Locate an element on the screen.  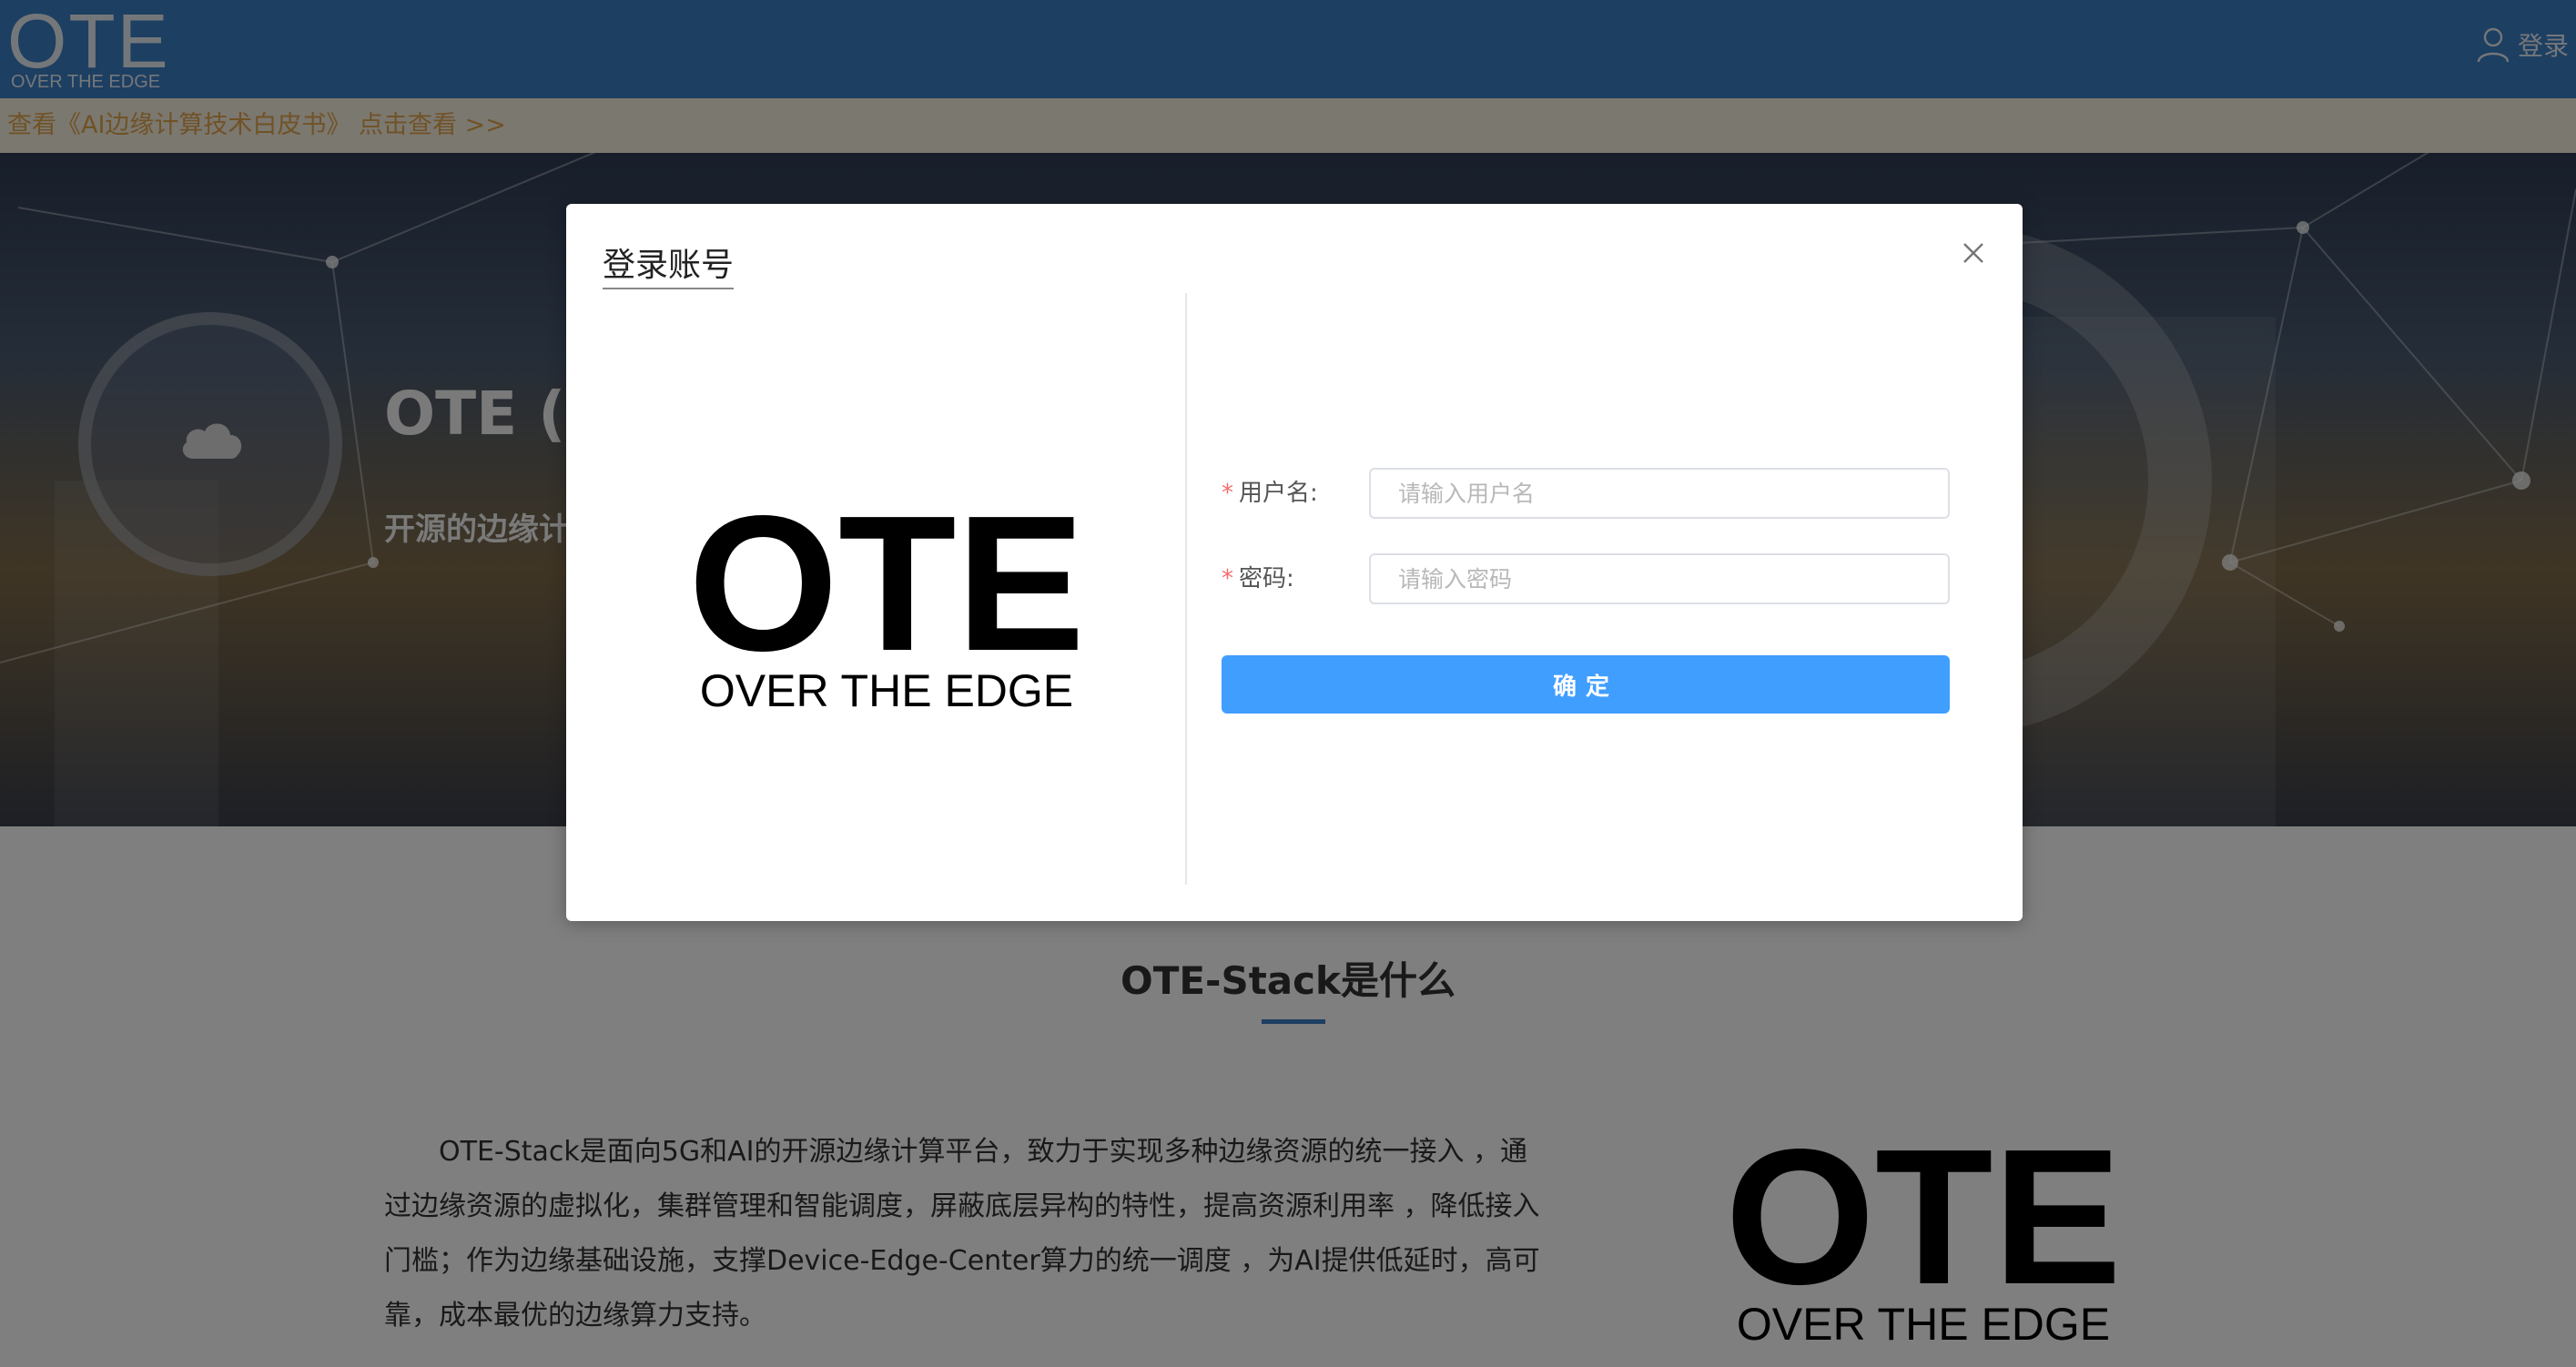
modal-ote-logo: OTE OVER THE EDGE is located at coordinates (886, 606).